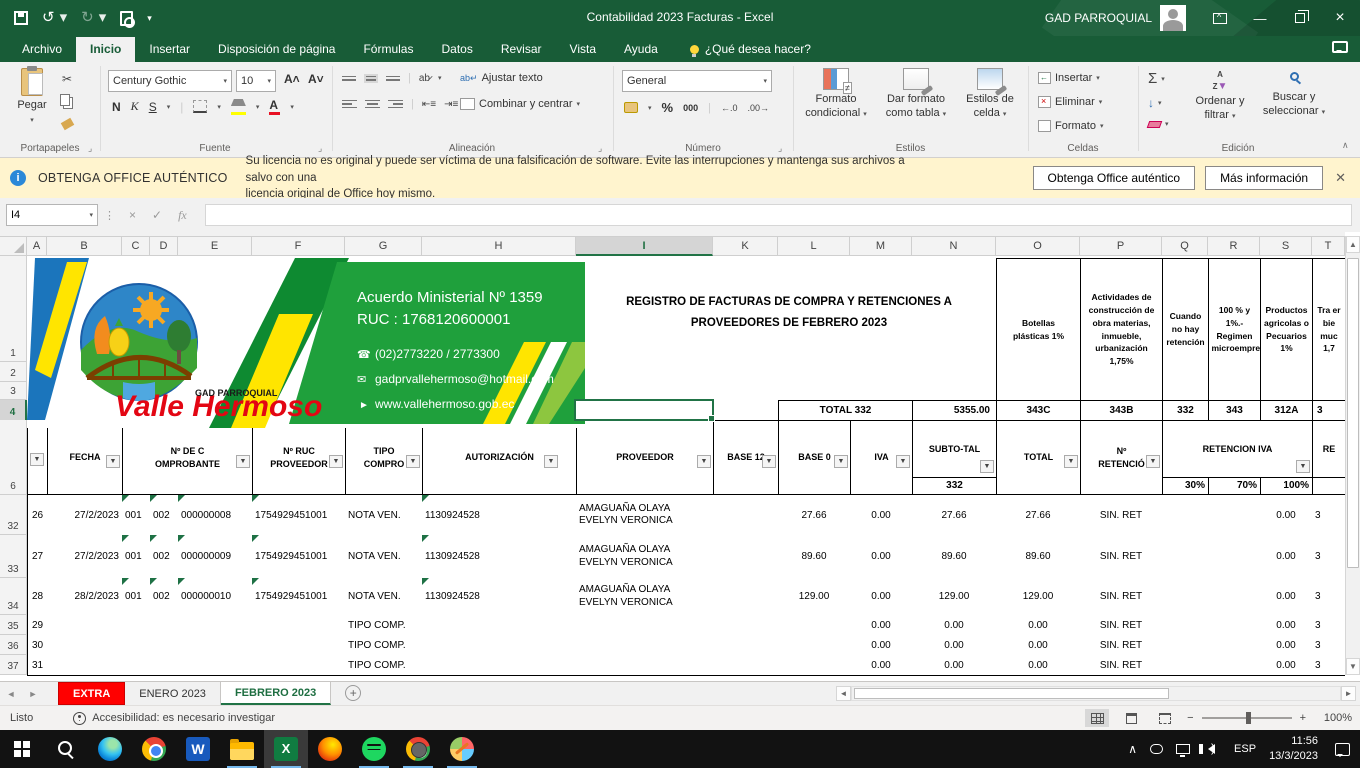 The image size is (1360, 768). Describe the element at coordinates (22, 749) in the screenshot. I see `start-button` at that location.